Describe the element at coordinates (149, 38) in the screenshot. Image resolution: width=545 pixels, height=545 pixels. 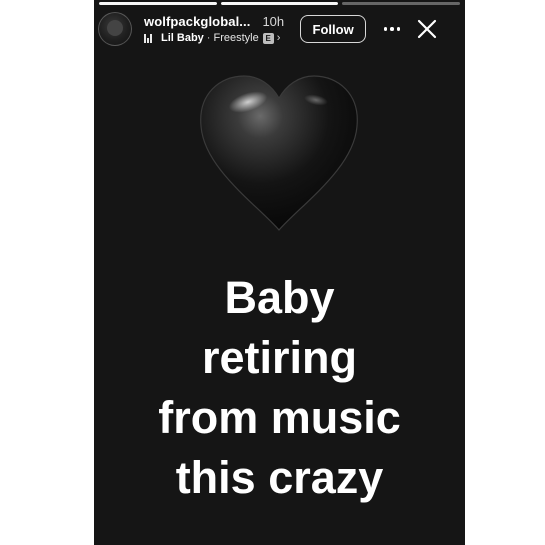
I see `equalizer-icon` at that location.